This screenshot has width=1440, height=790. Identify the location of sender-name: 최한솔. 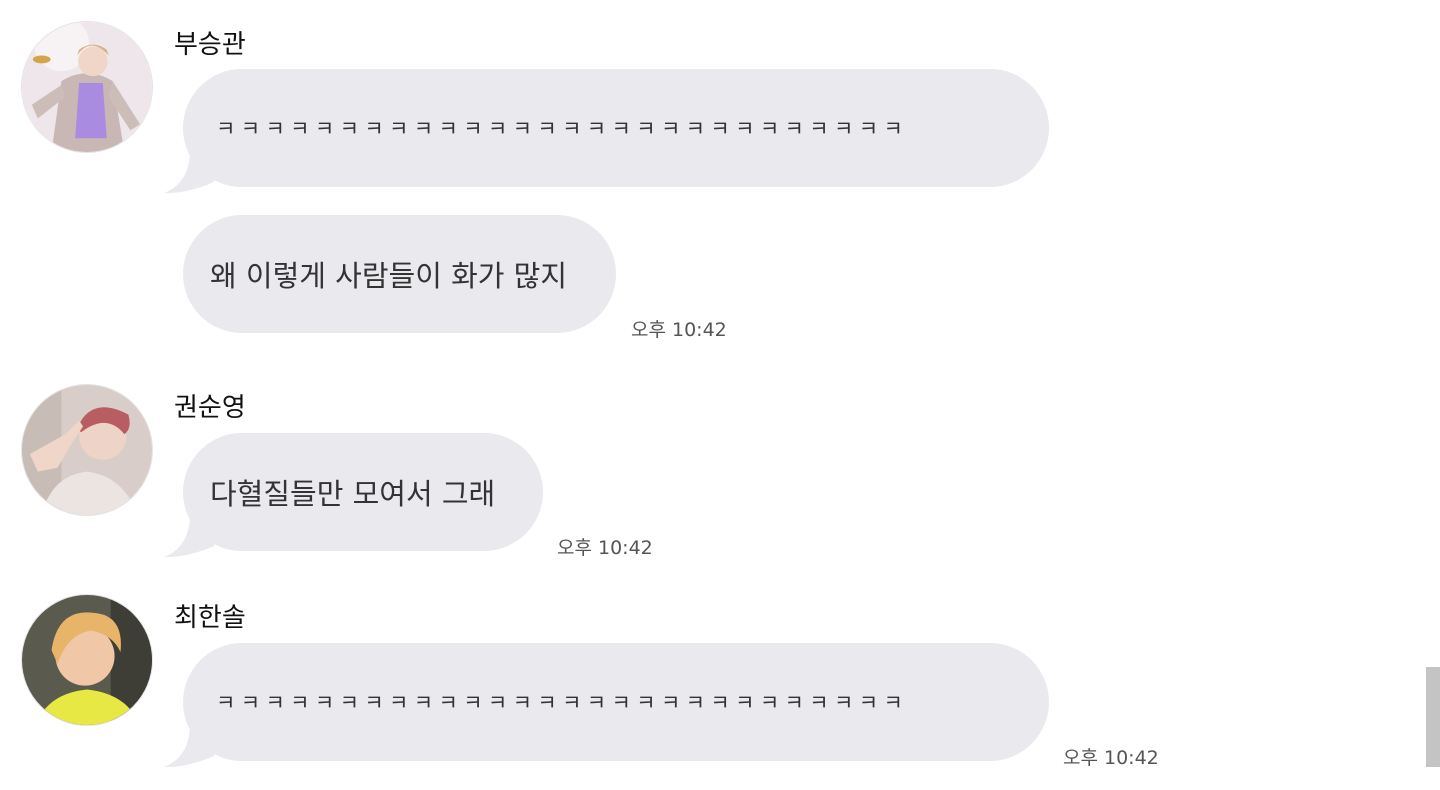
(210, 618).